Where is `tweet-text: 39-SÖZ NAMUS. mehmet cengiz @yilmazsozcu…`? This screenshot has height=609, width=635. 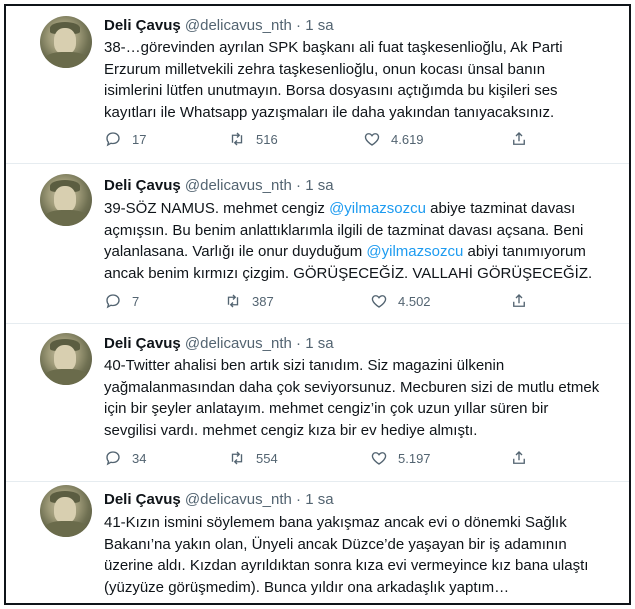 tweet-text: 39-SÖZ NAMUS. mehmet cengiz @yilmazsozcu… is located at coordinates (354, 241).